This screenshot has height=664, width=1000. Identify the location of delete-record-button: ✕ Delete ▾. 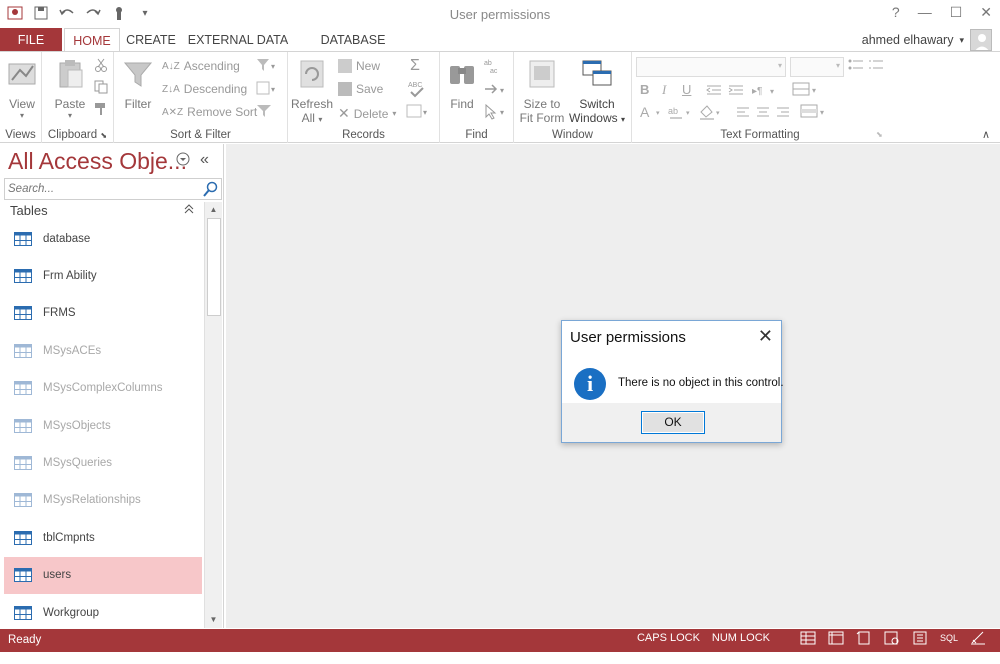
(367, 113).